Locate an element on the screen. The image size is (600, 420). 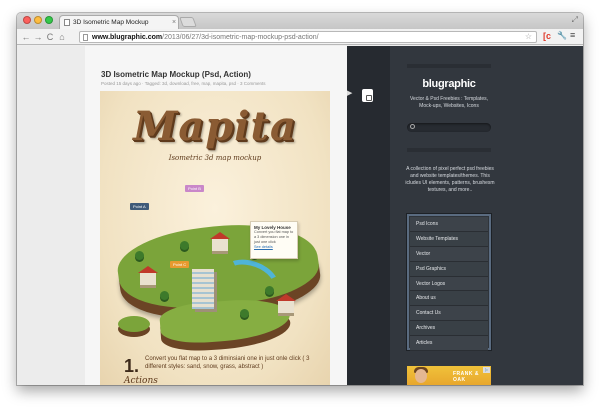
maximize-window-button is located at coordinates (49, 20).